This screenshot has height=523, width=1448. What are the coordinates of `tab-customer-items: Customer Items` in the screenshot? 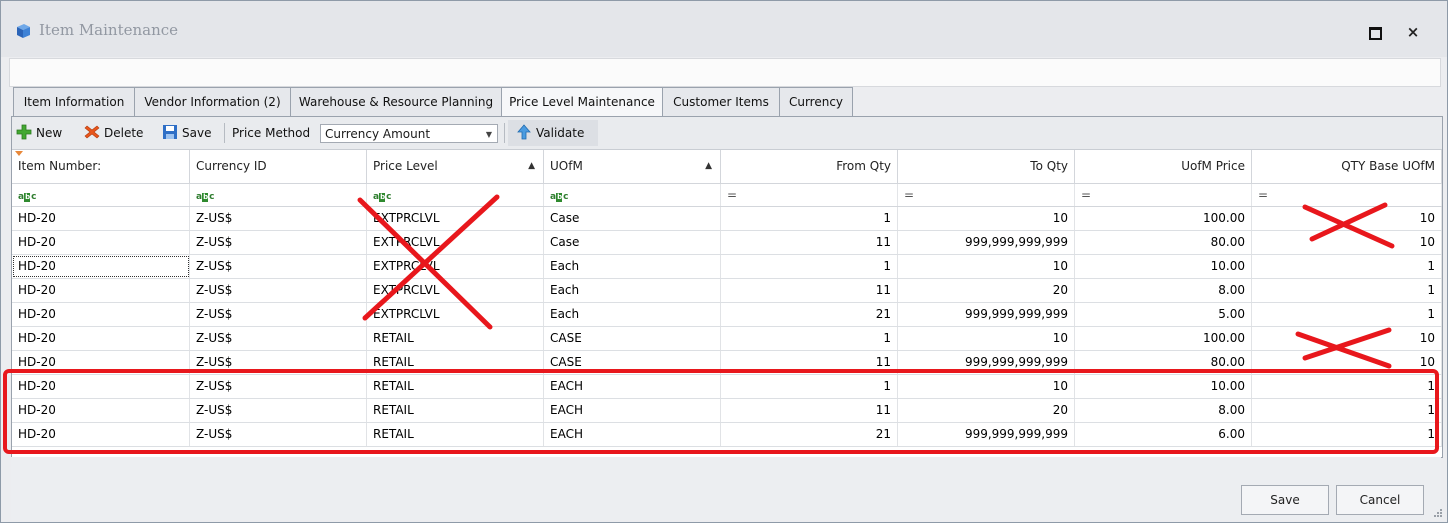 It's located at (721, 102).